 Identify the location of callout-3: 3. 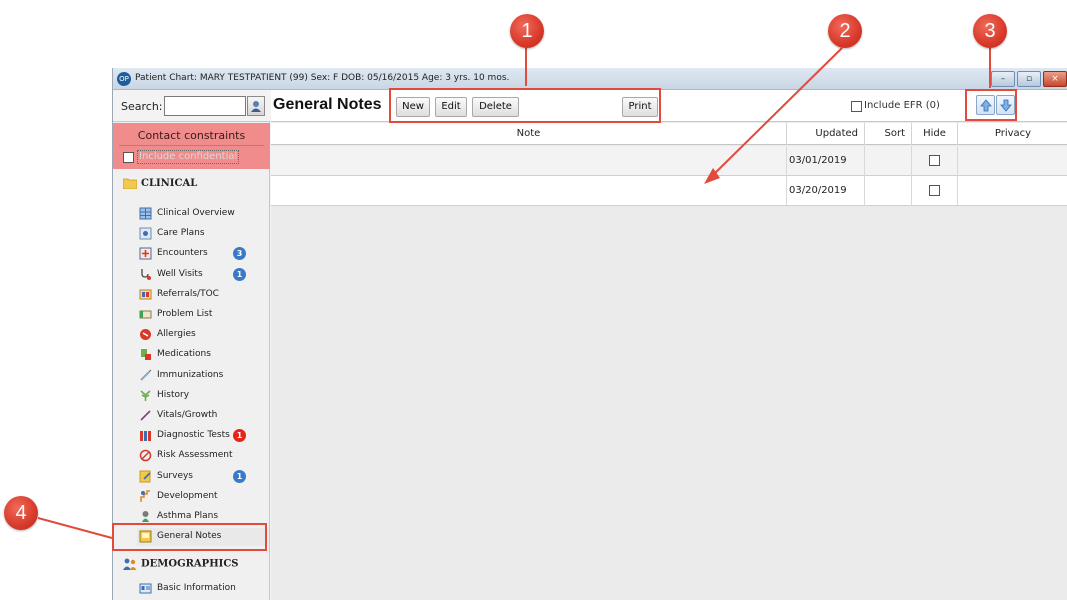
(990, 31).